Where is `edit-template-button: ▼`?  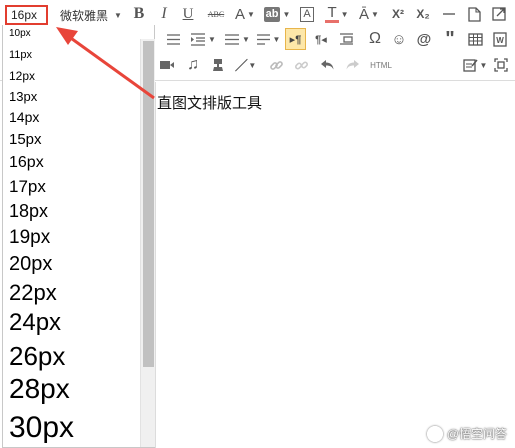
edit-template-button: ▼ is located at coordinates (475, 65).